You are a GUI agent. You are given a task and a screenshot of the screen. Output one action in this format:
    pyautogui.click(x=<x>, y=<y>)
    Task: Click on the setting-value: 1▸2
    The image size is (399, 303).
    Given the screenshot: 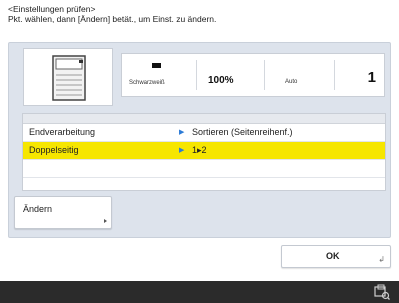 What is the action you would take?
    pyautogui.click(x=199, y=150)
    